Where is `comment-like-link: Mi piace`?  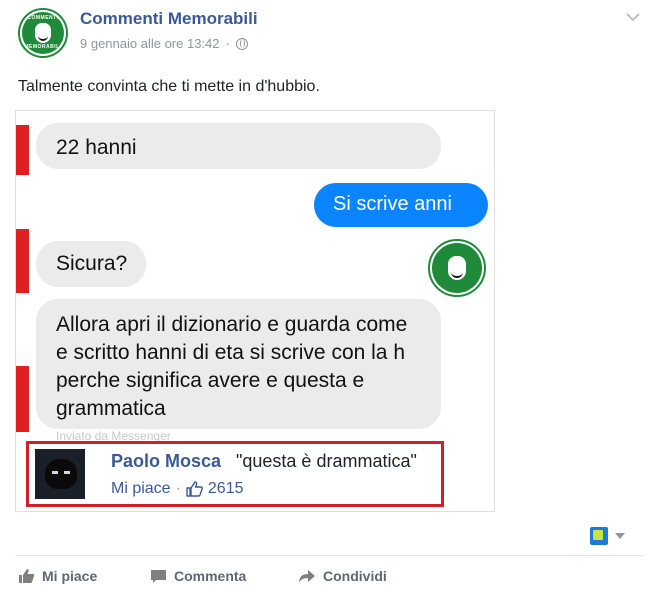
comment-like-link: Mi piace is located at coordinates (141, 489).